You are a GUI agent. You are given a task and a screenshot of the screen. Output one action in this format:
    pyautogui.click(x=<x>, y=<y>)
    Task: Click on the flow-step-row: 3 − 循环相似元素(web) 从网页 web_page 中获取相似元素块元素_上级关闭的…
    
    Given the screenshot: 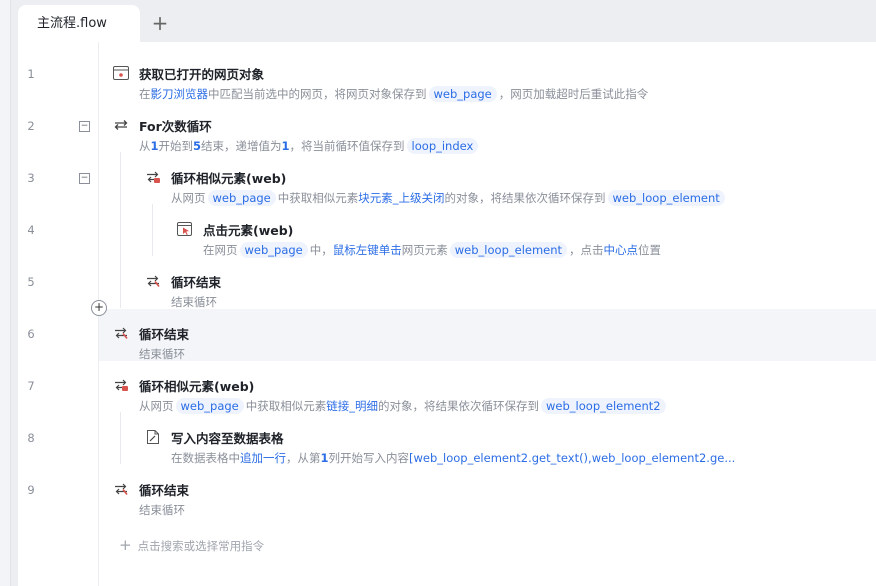 What is the action you would take?
    pyautogui.click(x=447, y=179)
    